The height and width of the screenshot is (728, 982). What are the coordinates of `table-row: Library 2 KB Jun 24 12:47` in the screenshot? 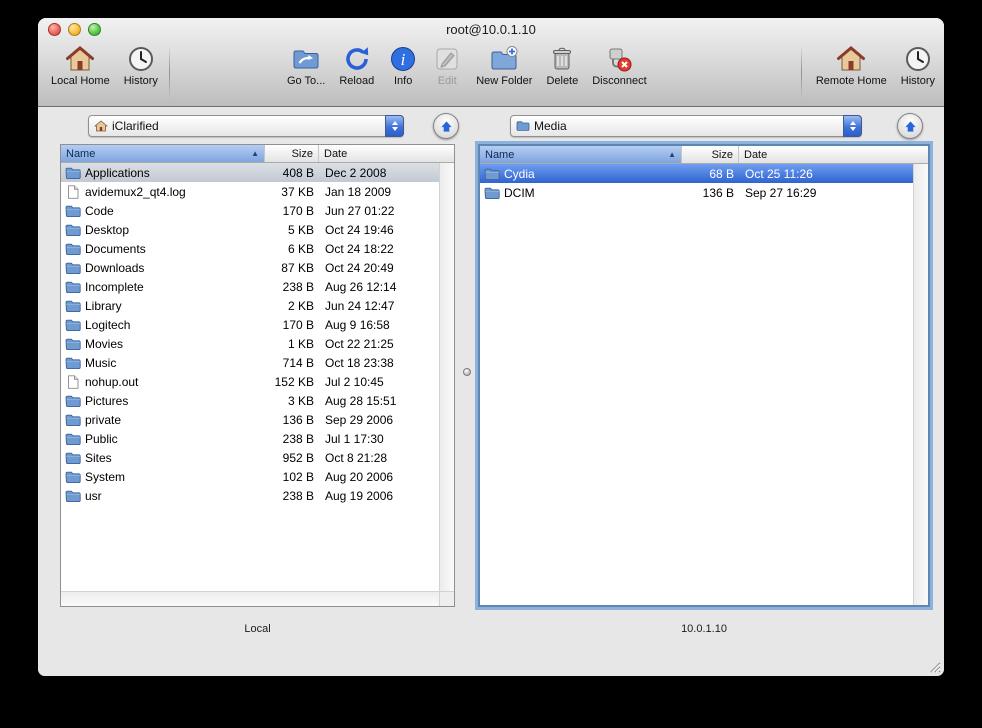 It's located at (250, 305).